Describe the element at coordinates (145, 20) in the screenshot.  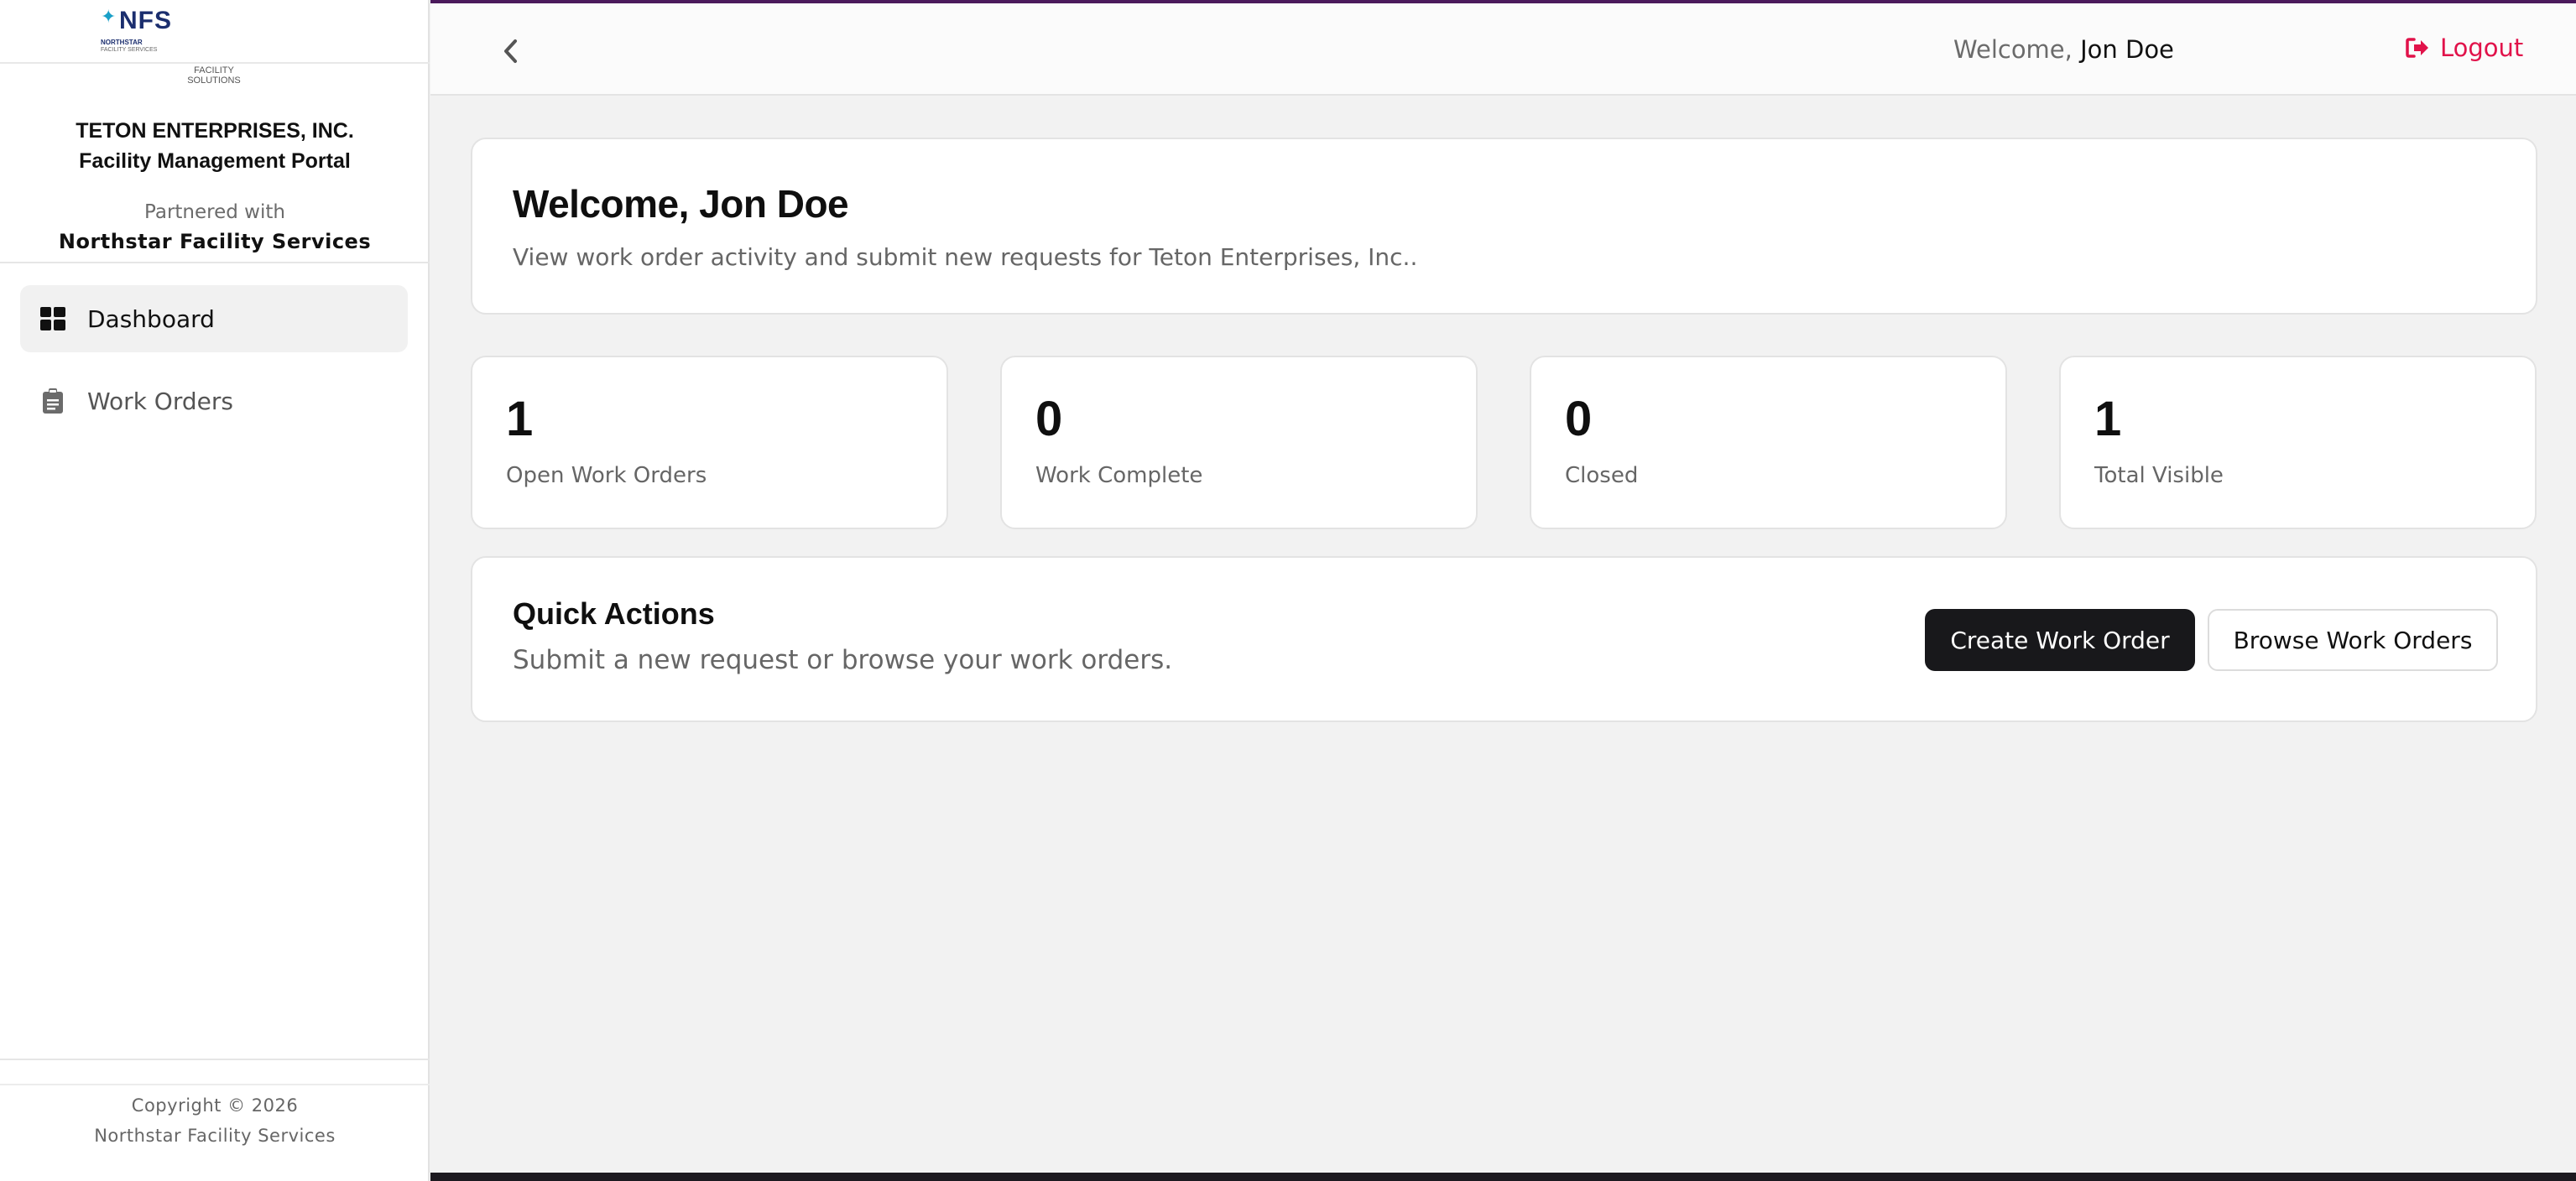
I see `logo-text: NFS` at that location.